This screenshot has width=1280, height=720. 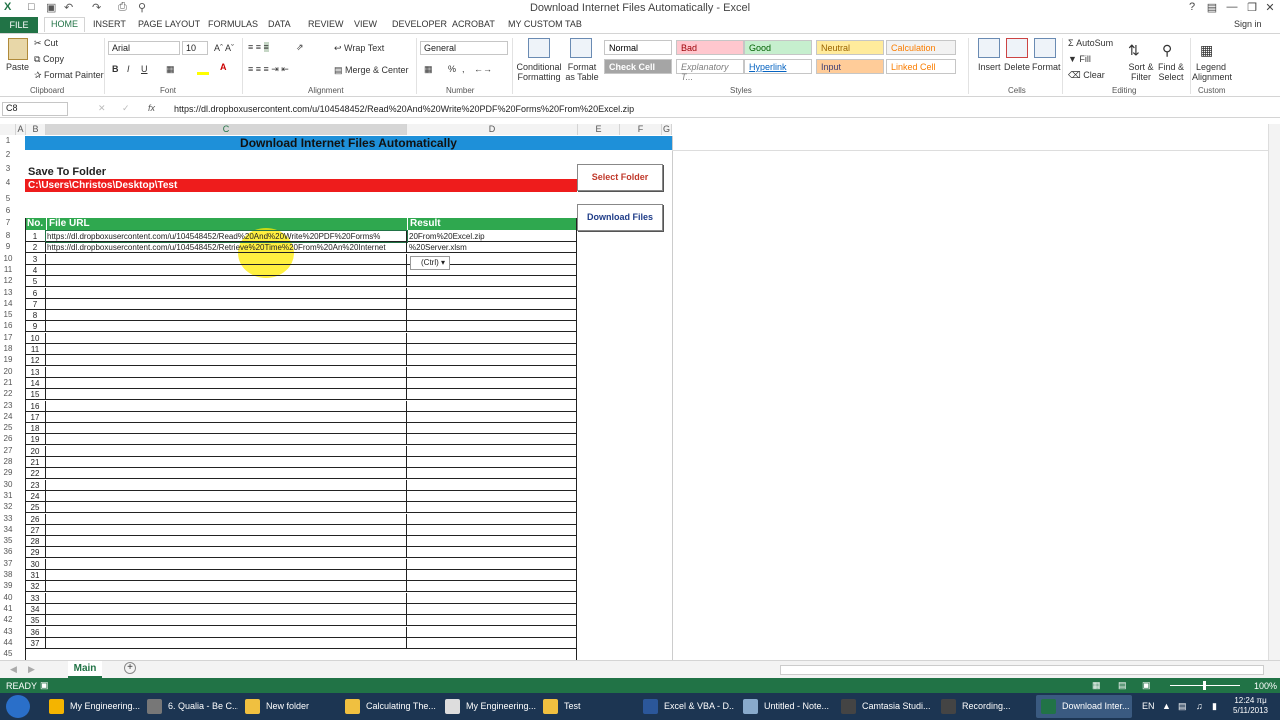 What do you see at coordinates (1204, 685) in the screenshot?
I see `zoom-slider-thumb` at bounding box center [1204, 685].